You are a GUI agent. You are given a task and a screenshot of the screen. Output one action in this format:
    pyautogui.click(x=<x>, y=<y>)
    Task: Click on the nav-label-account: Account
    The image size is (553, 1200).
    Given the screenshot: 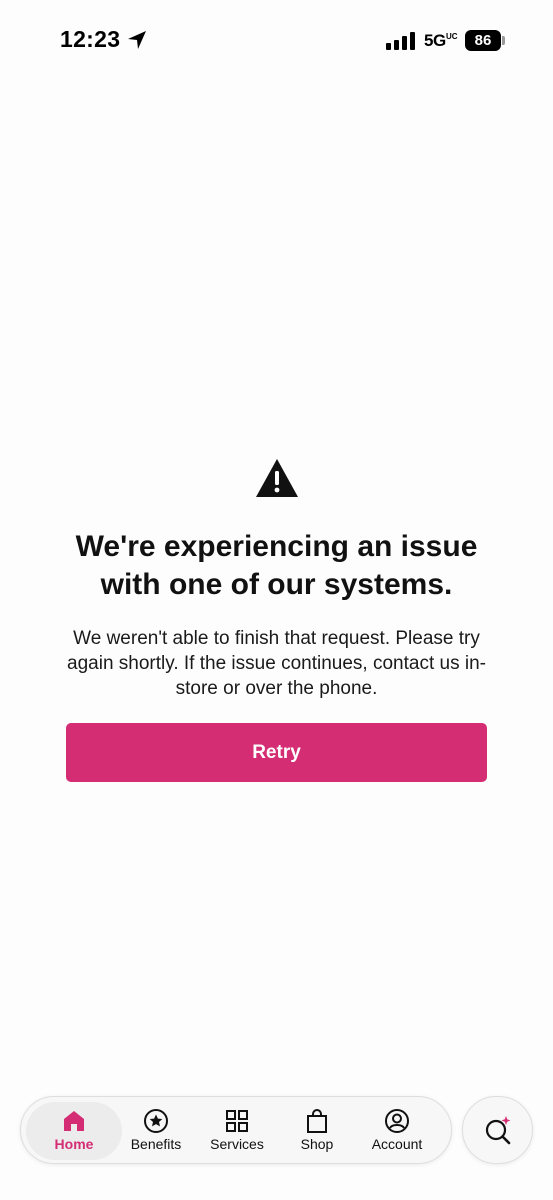 What is the action you would take?
    pyautogui.click(x=397, y=1144)
    